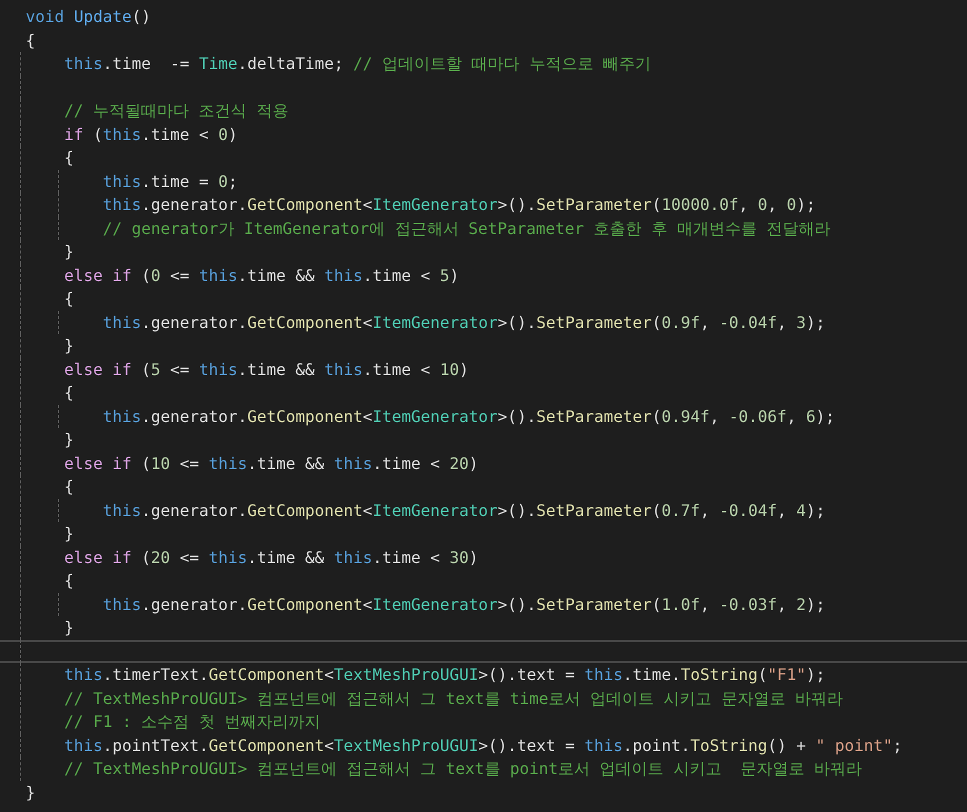 The width and height of the screenshot is (967, 812). What do you see at coordinates (261, 275) in the screenshot?
I see `code-line: else if (0 <= this.time && this.time < 5)` at bounding box center [261, 275].